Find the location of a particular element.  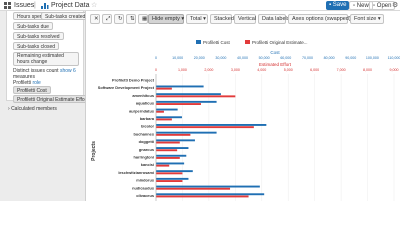

cost-tick-label: 0 is located at coordinates (156, 58).